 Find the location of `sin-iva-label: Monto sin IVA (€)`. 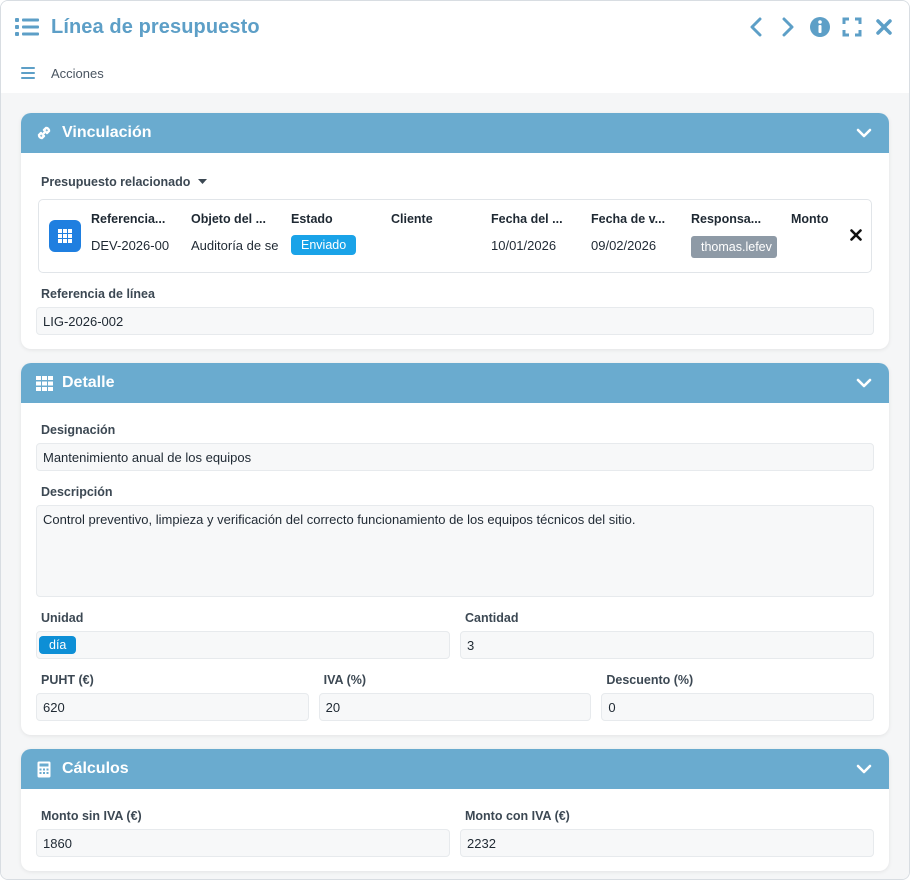

sin-iva-label: Monto sin IVA (€) is located at coordinates (91, 816).